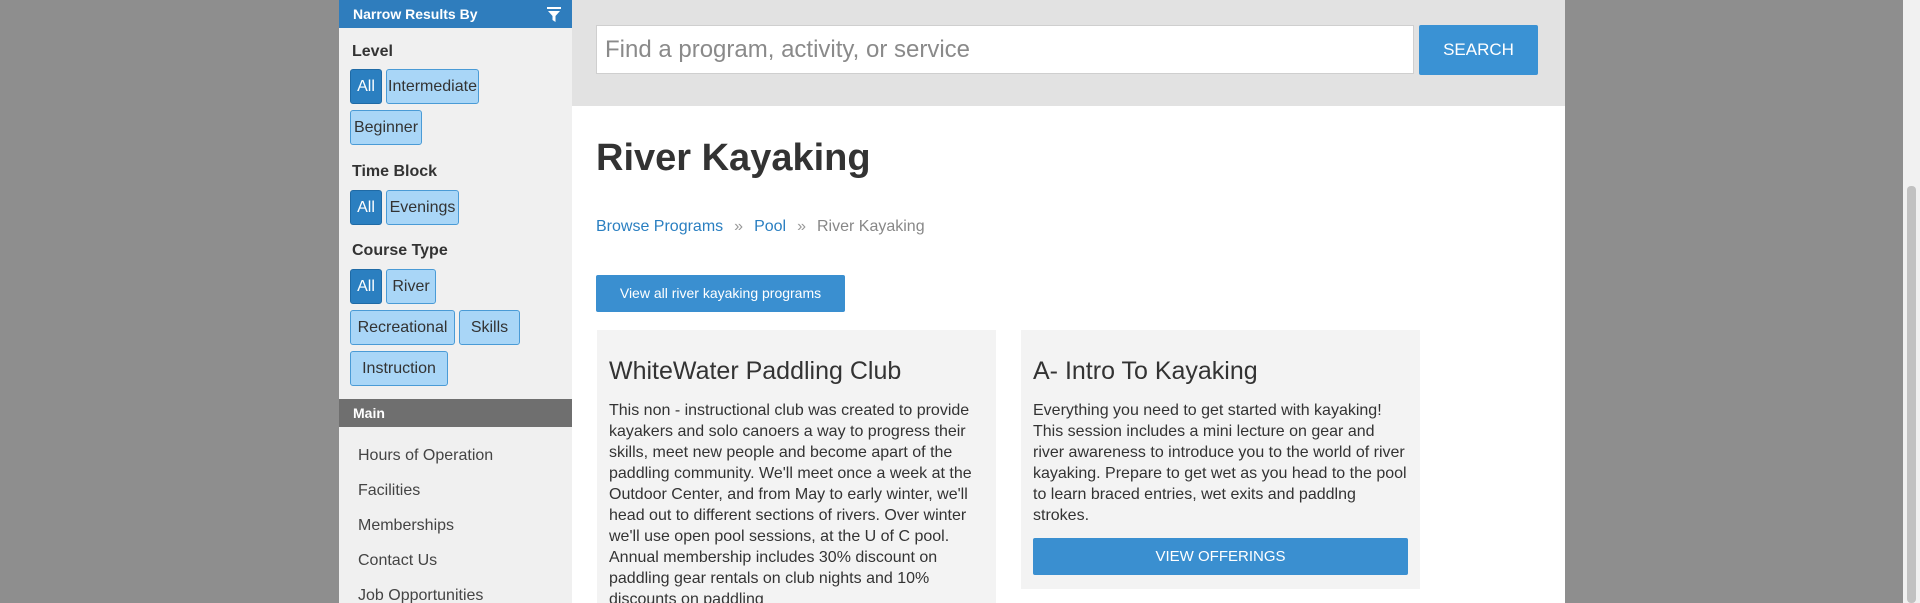  What do you see at coordinates (389, 491) in the screenshot?
I see `nav-item-facilities: Facilities` at bounding box center [389, 491].